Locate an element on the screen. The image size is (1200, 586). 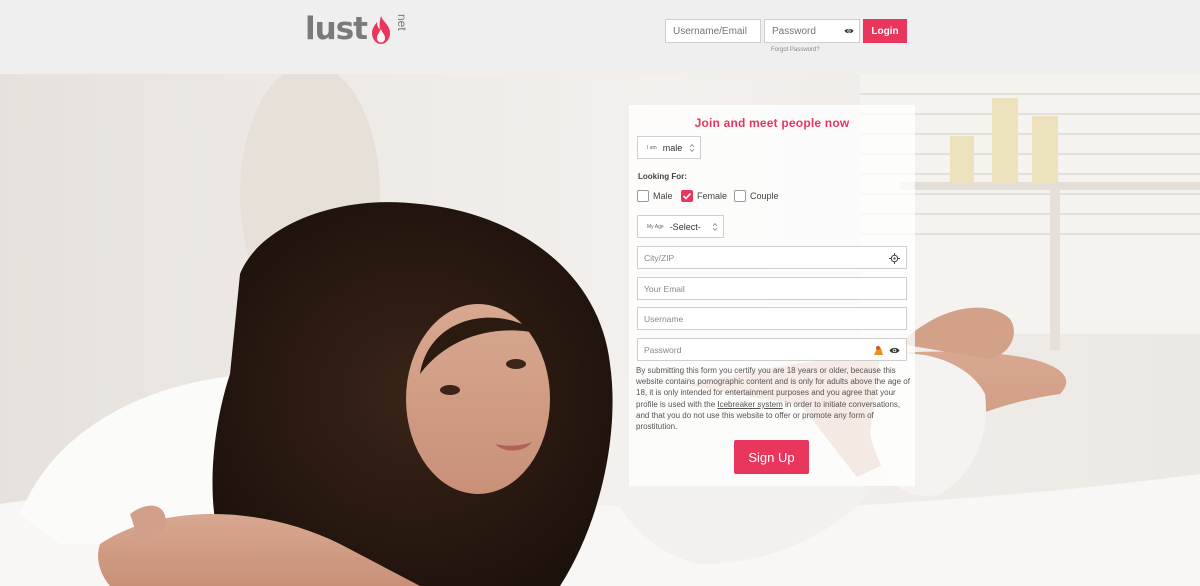
login-button: Login is located at coordinates (885, 31).